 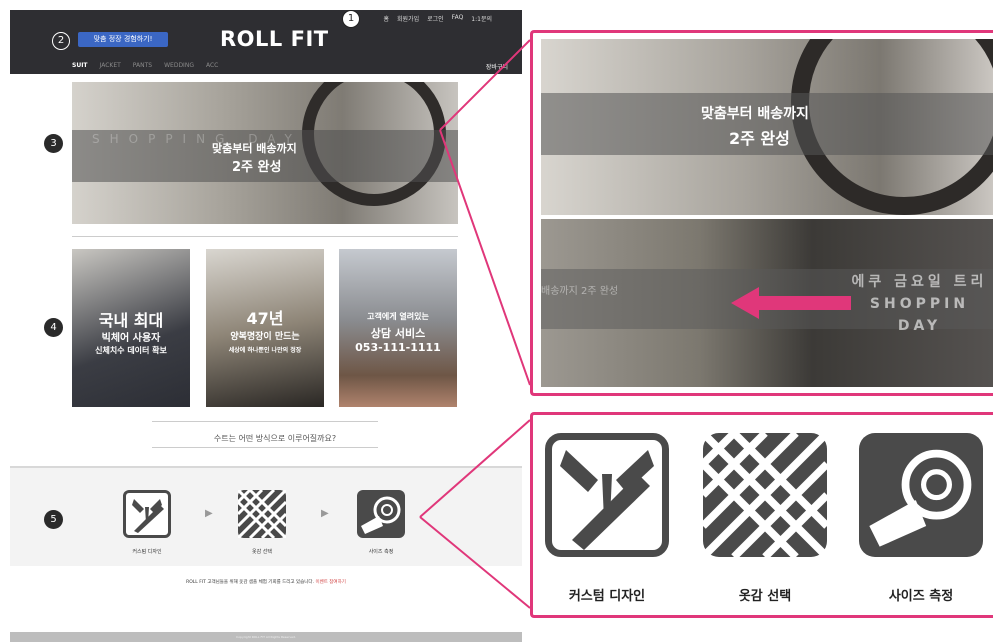 I want to click on zoom-ghost-right: 에쿠 금요일 트리 SHOPPIN DAY, so click(x=919, y=304).